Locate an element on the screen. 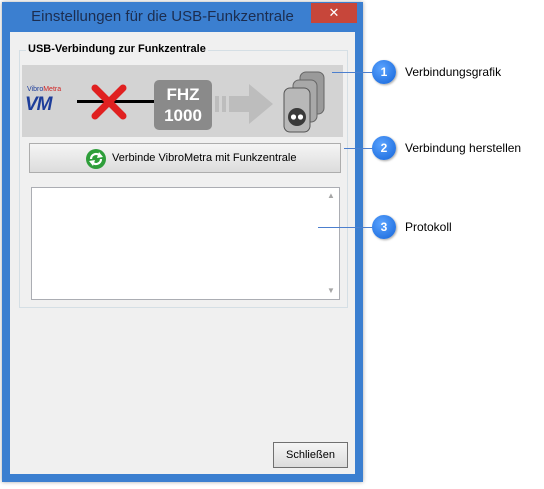 This screenshot has width=544, height=489. arrow-right-icon is located at coordinates (244, 104).